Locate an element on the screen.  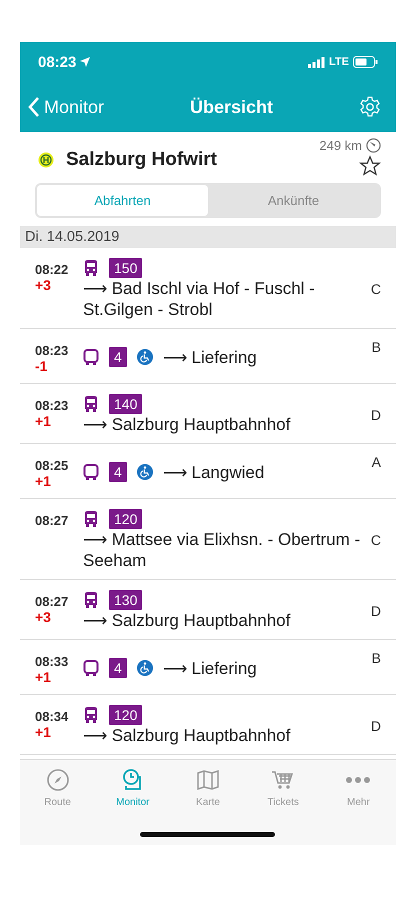
clock-time: 08:23 is located at coordinates (57, 62).